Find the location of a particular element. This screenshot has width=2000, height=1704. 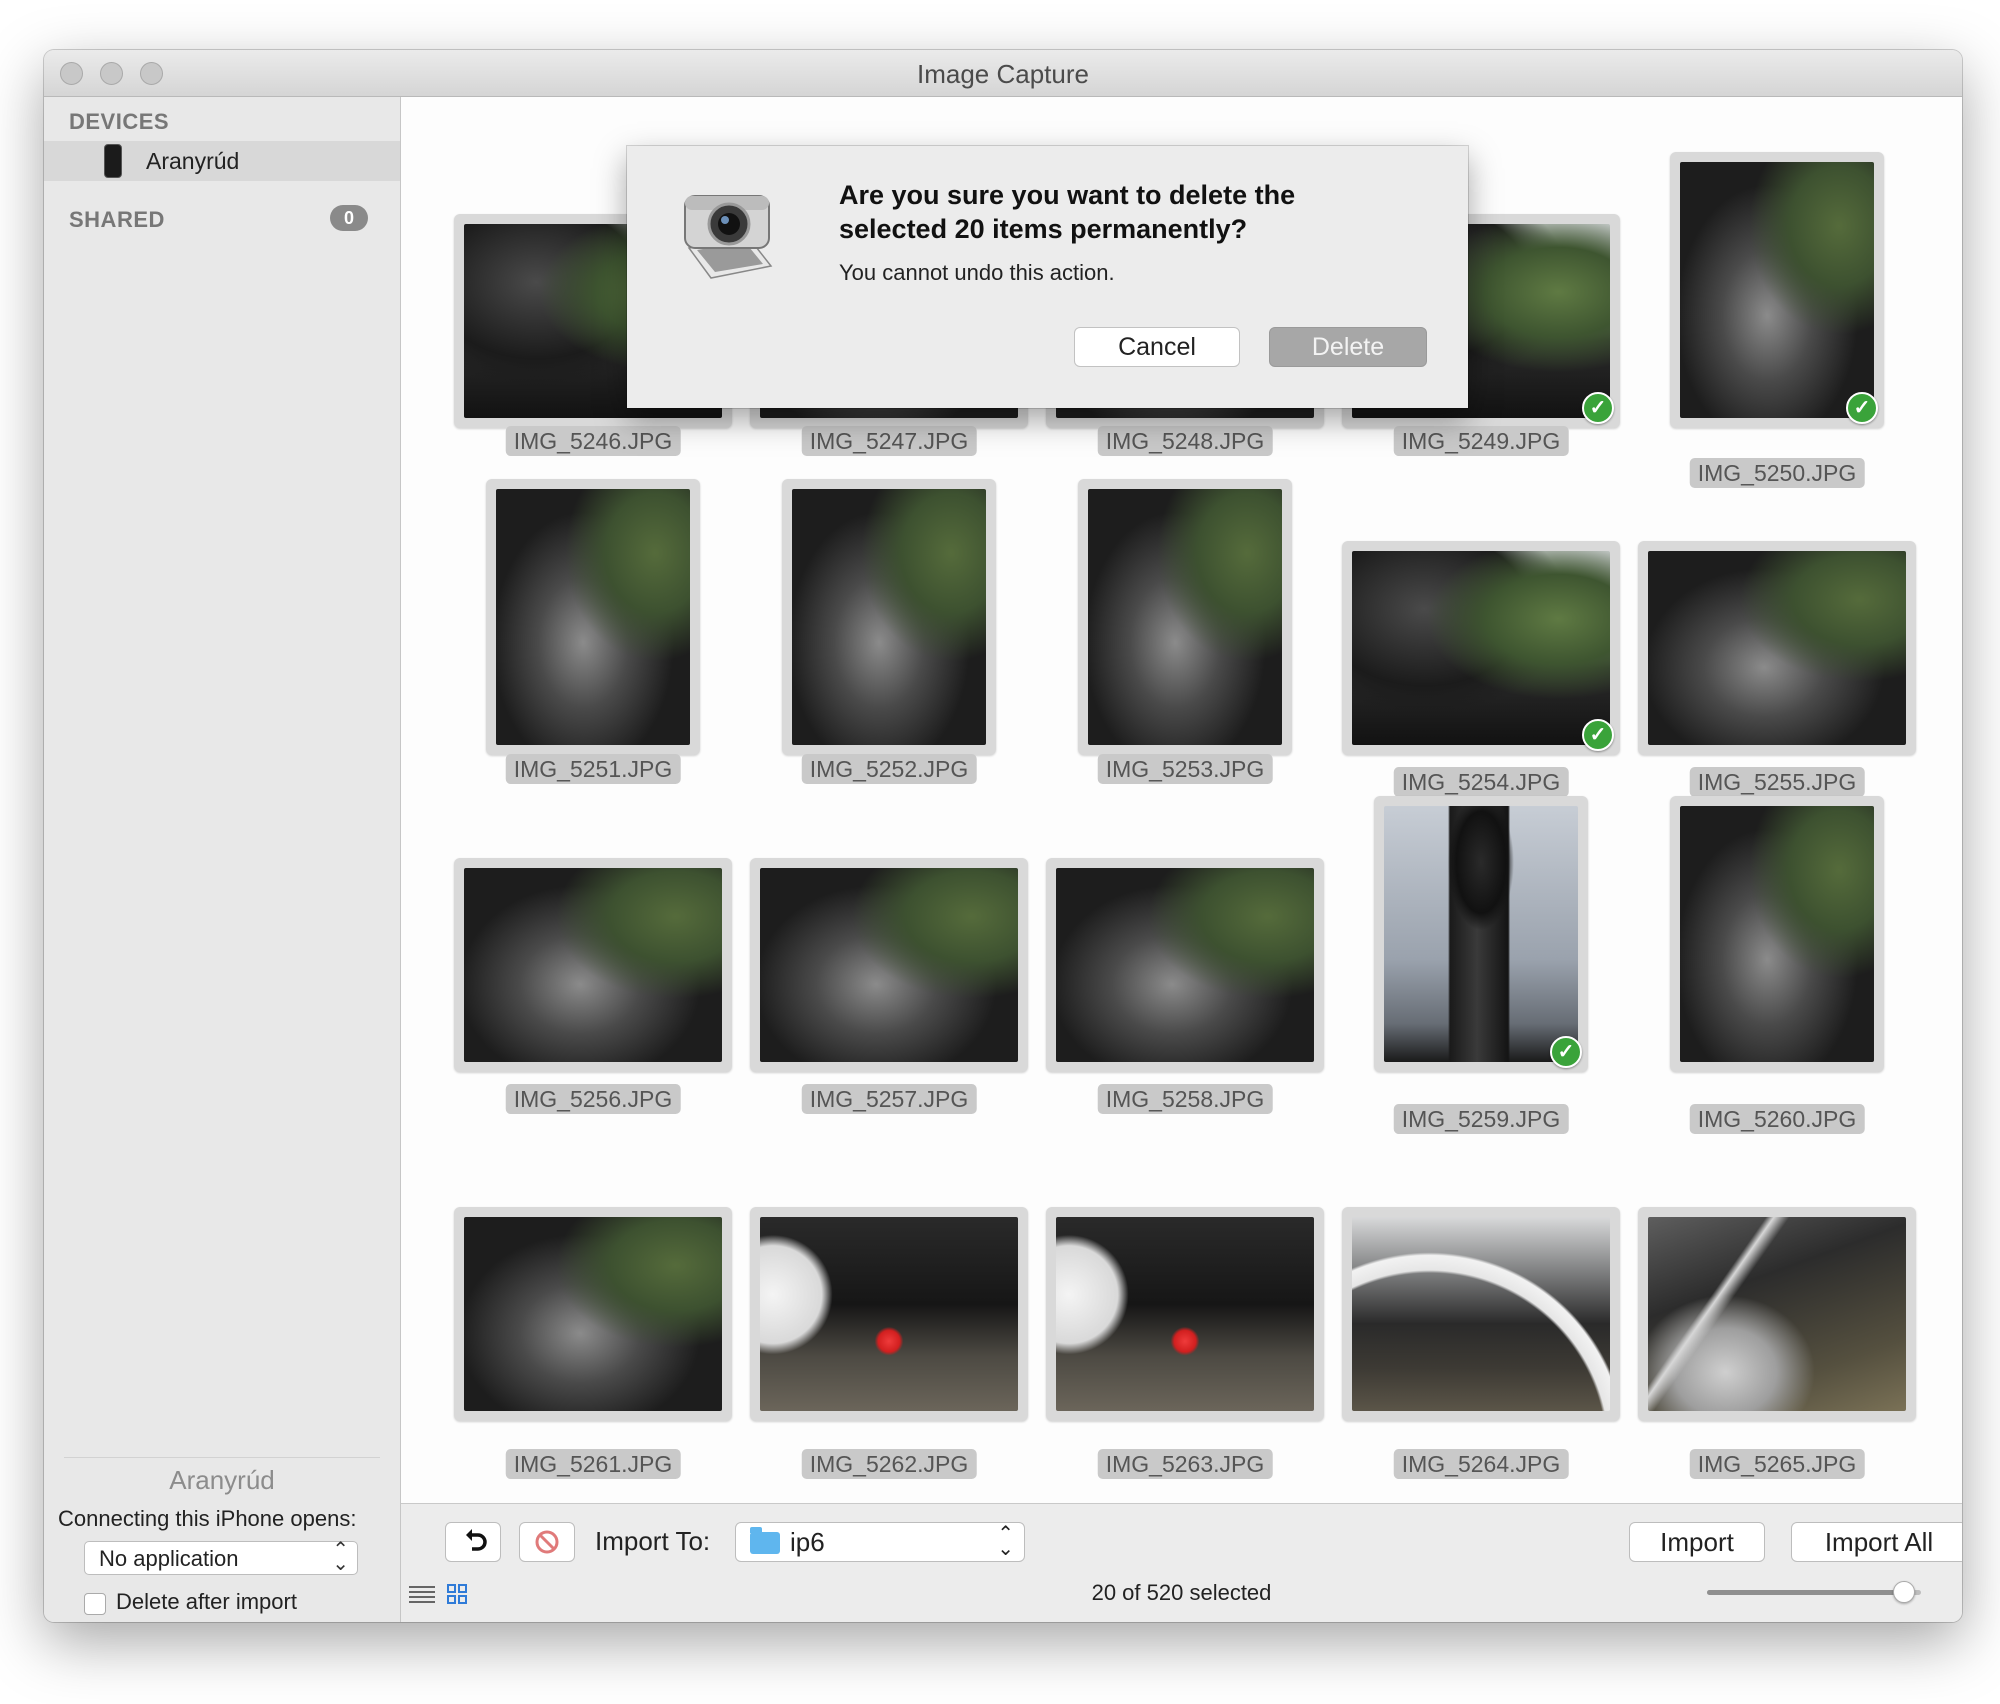

thumbnail-filename: IMG_5252.JPG is located at coordinates (889, 769).